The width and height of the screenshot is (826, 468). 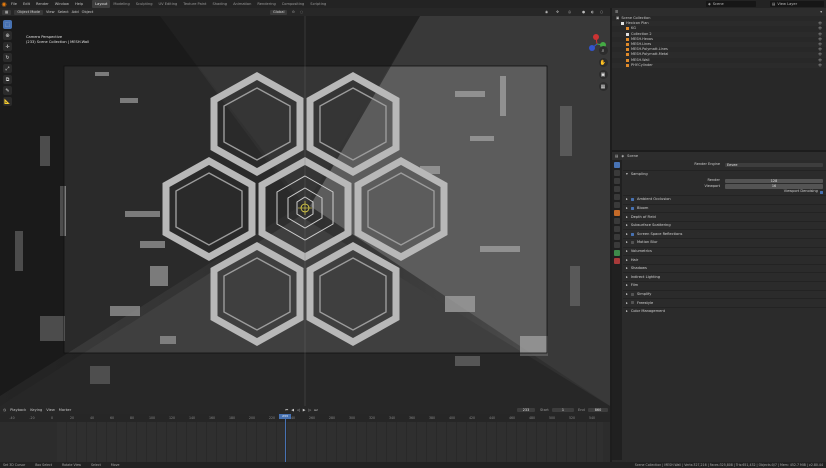 What do you see at coordinates (821, 12) in the screenshot?
I see `outliner-filter-icon: ▾` at bounding box center [821, 12].